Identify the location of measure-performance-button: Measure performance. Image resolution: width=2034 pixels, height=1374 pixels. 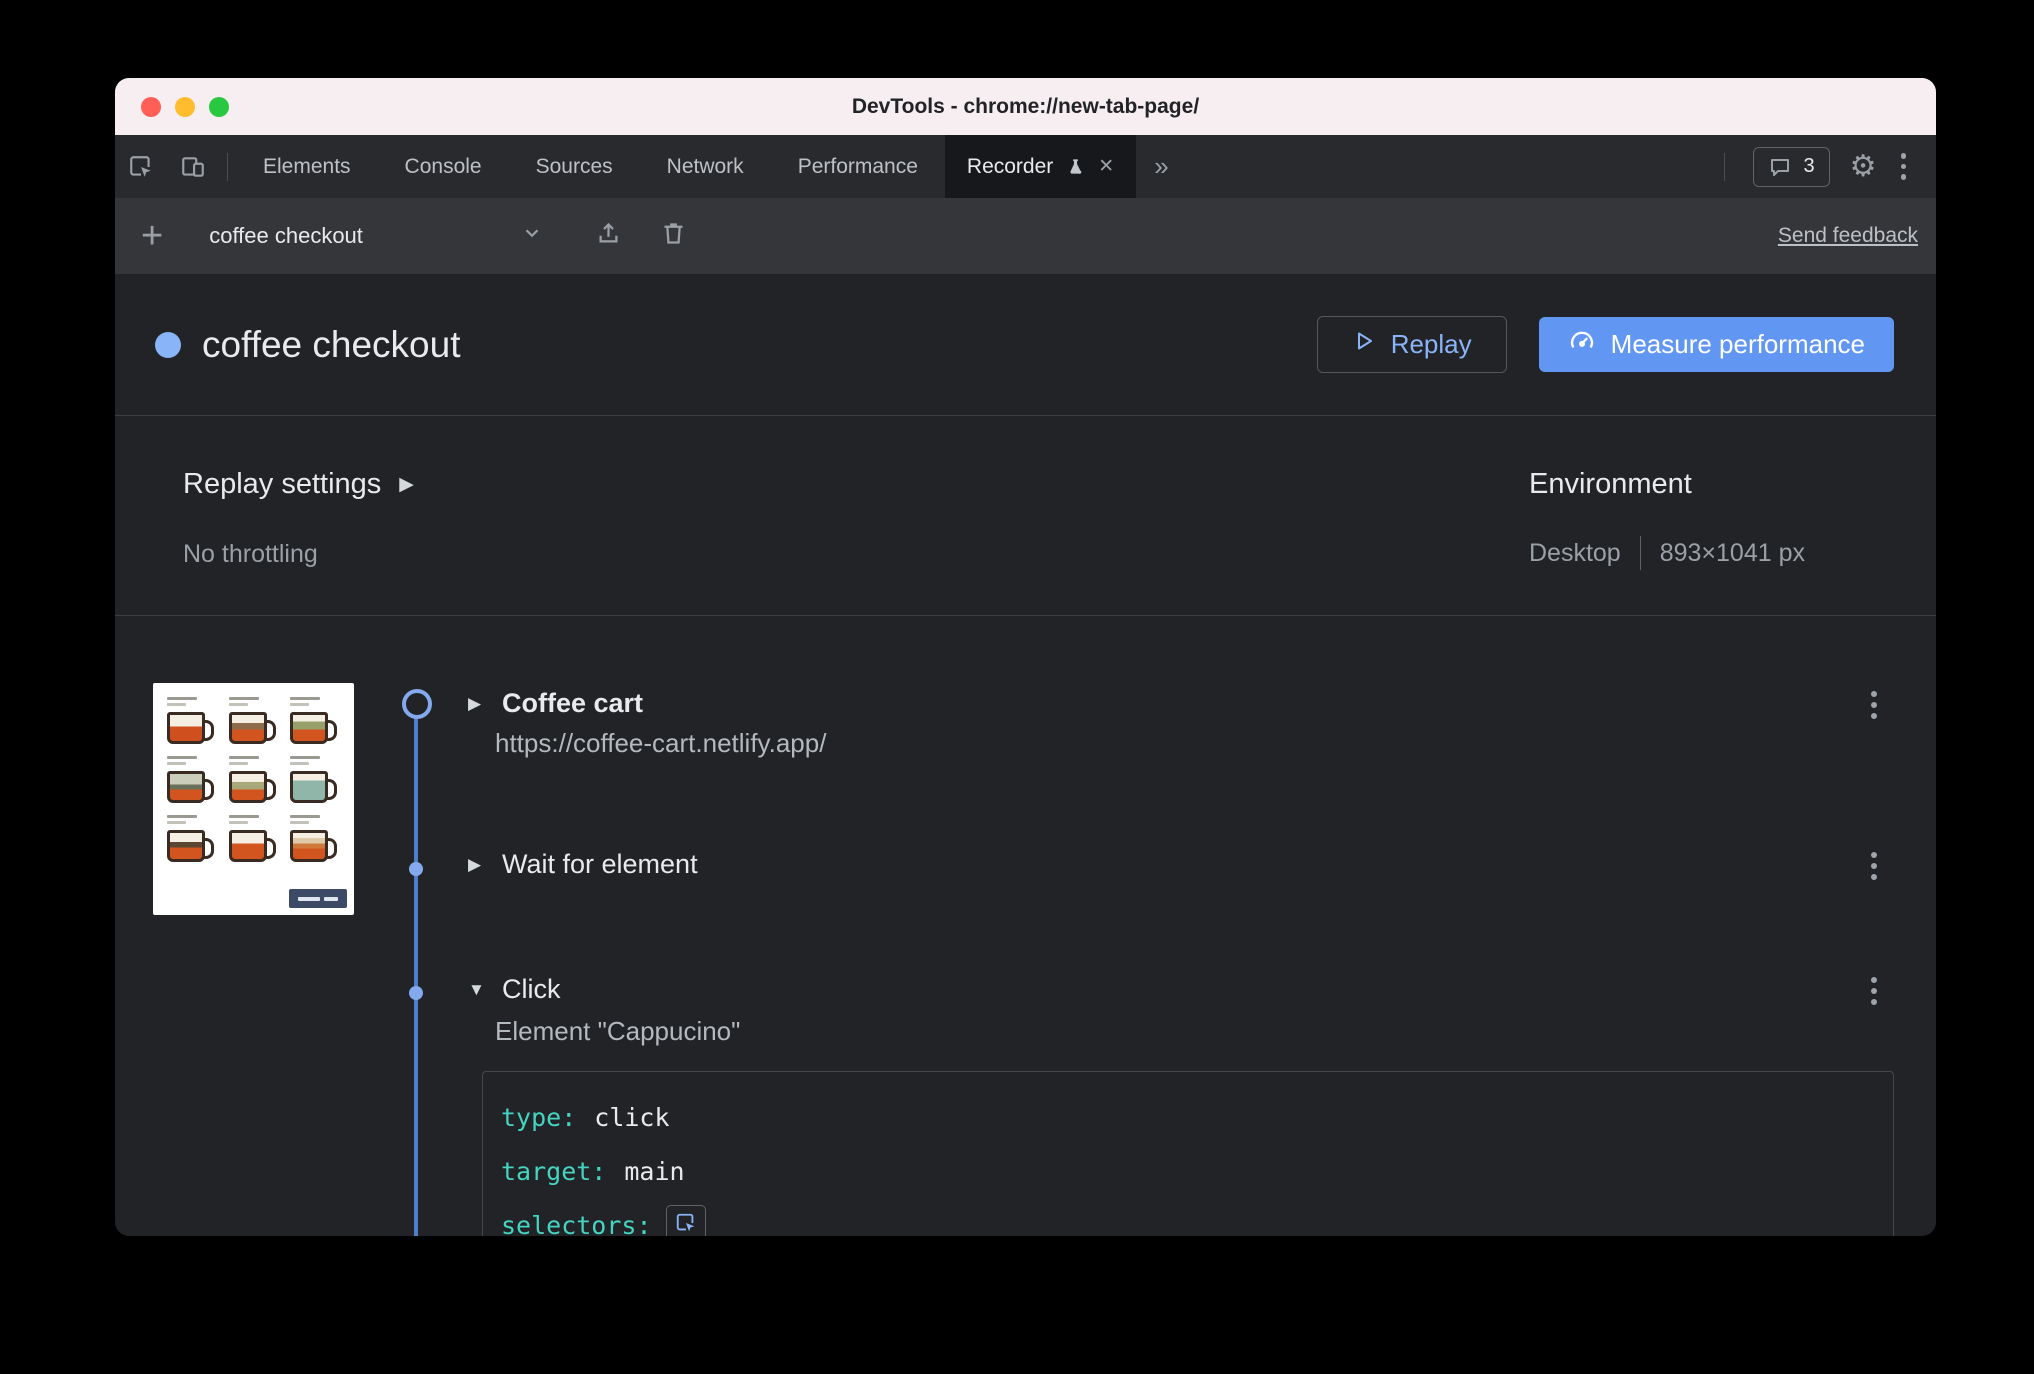
(1716, 344).